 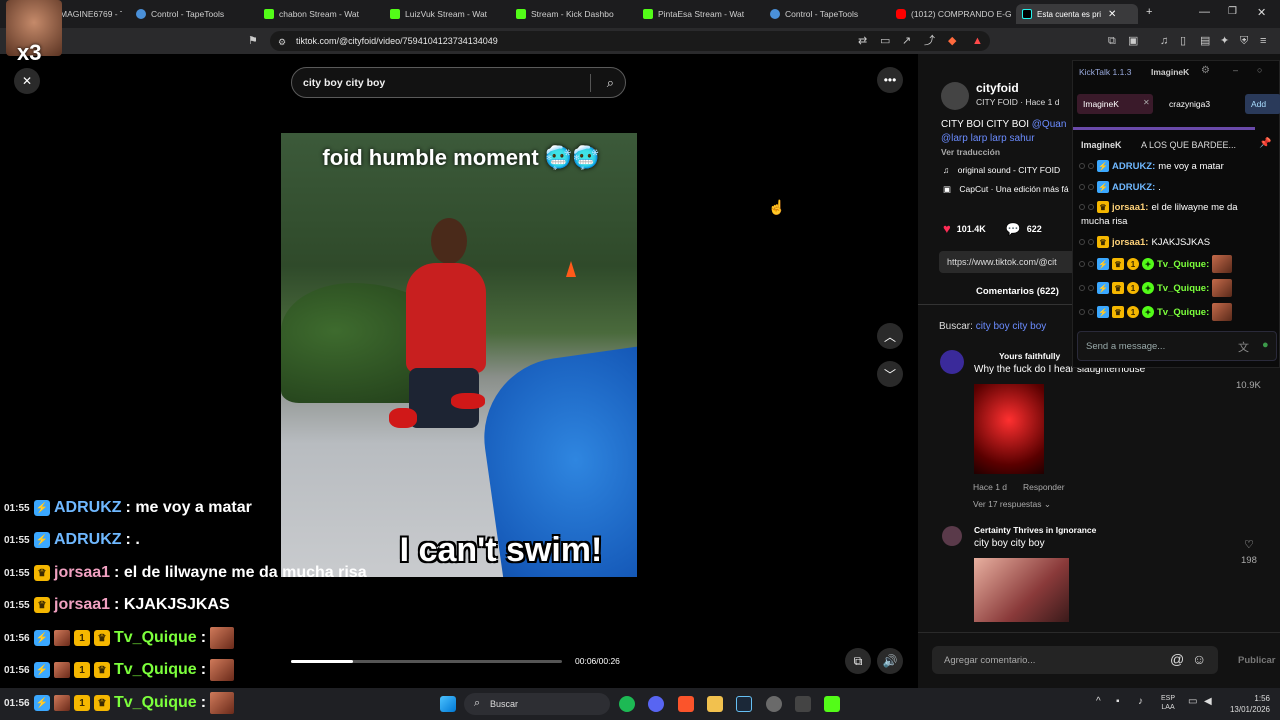 I want to click on language-indicator: ESP LAA, so click(x=1168, y=703).